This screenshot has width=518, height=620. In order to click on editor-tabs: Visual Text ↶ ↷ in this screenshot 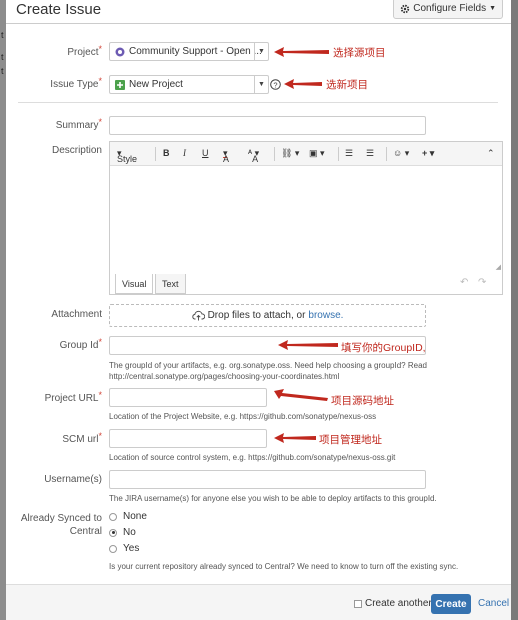, I will do `click(306, 283)`.